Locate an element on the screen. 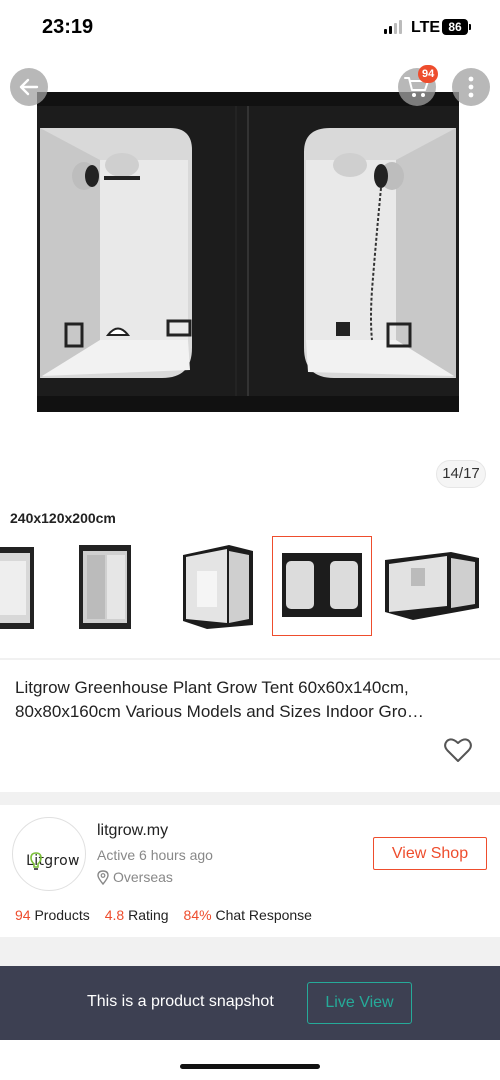 This screenshot has width=500, height=1080. variant-label: 240x120x200cm is located at coordinates (63, 518).